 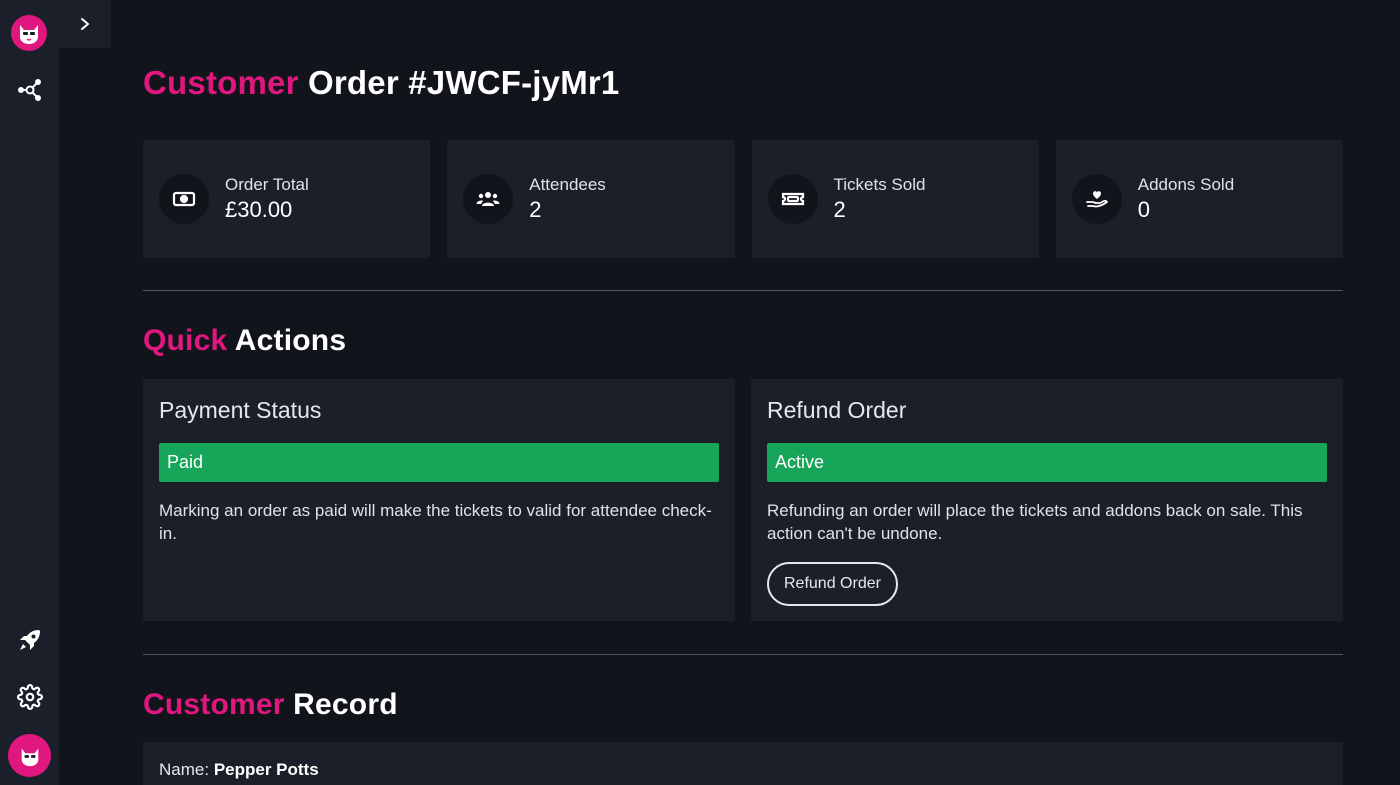 What do you see at coordinates (266, 769) in the screenshot?
I see `customer-name-value: Pepper Potts` at bounding box center [266, 769].